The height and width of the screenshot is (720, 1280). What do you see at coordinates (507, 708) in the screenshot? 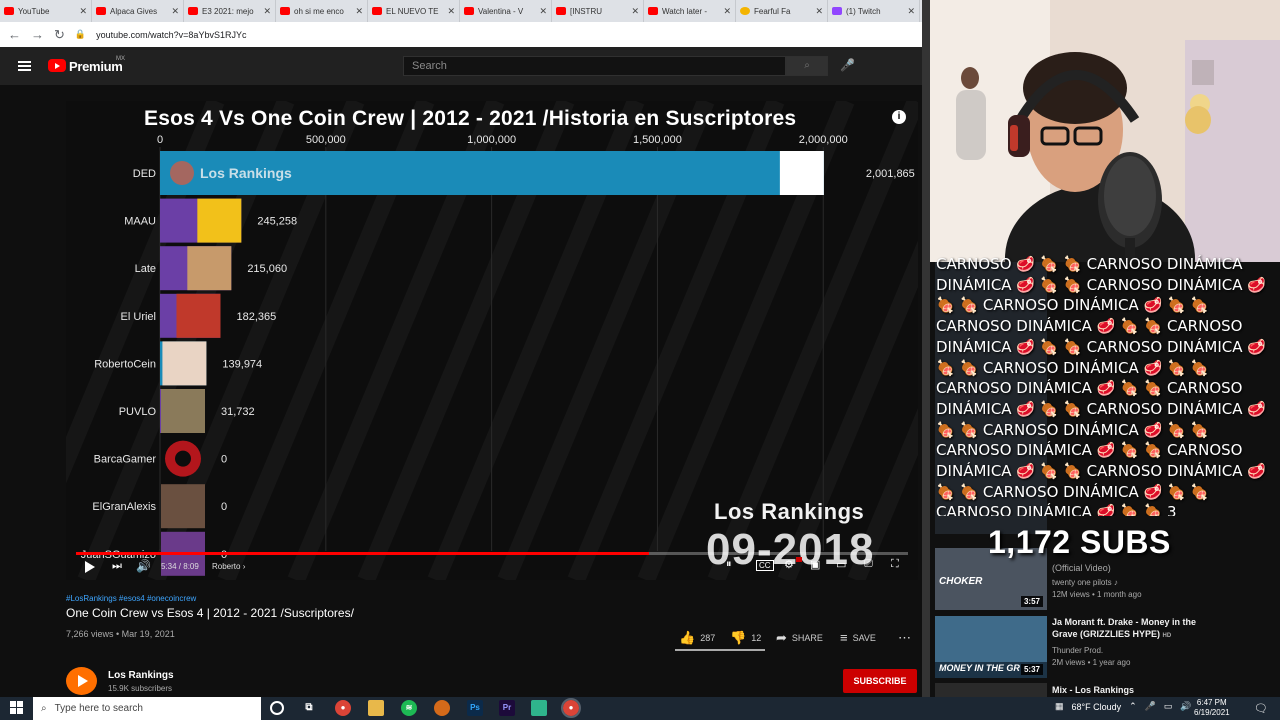
I see `premiere-icon: Pr` at bounding box center [507, 708].